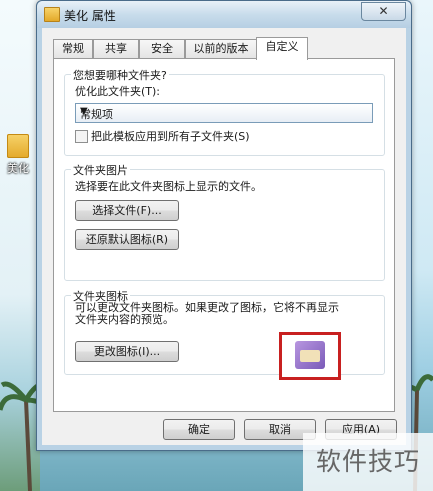  I want to click on ok-button: 确定, so click(199, 429).